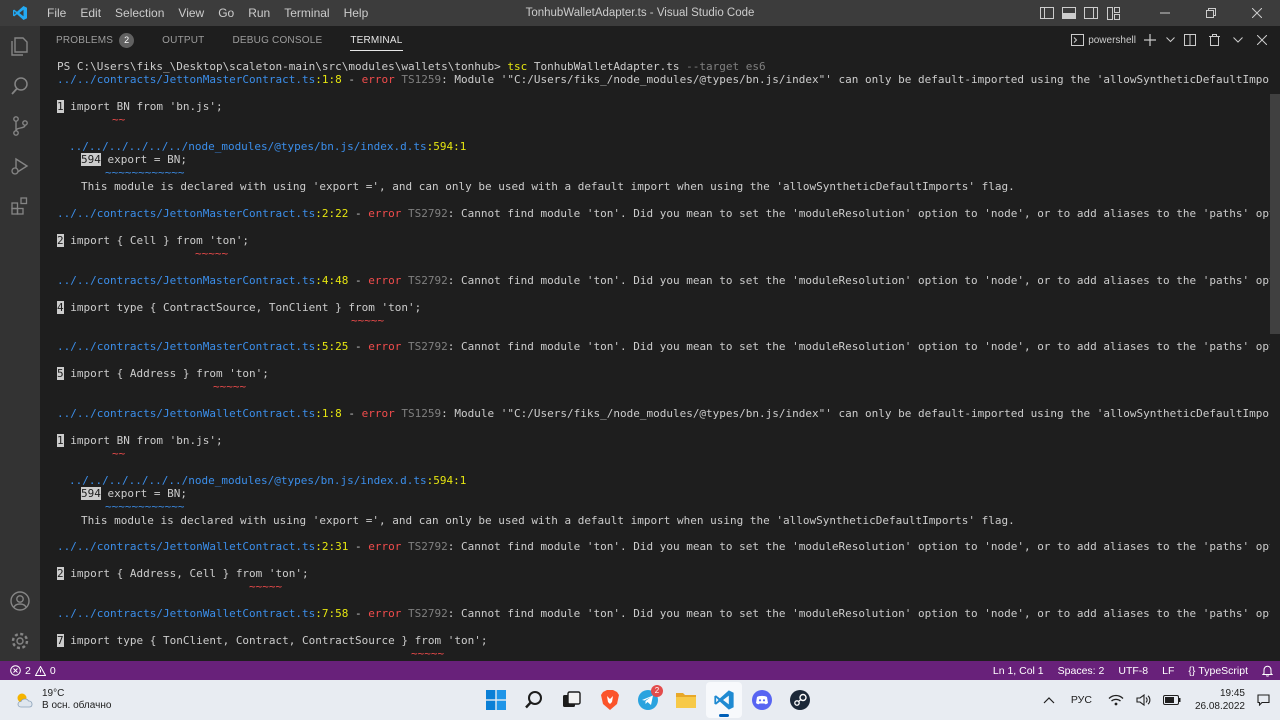 This screenshot has height=720, width=1280. Describe the element at coordinates (1047, 13) in the screenshot. I see `toggle-sidebar-icon` at that location.